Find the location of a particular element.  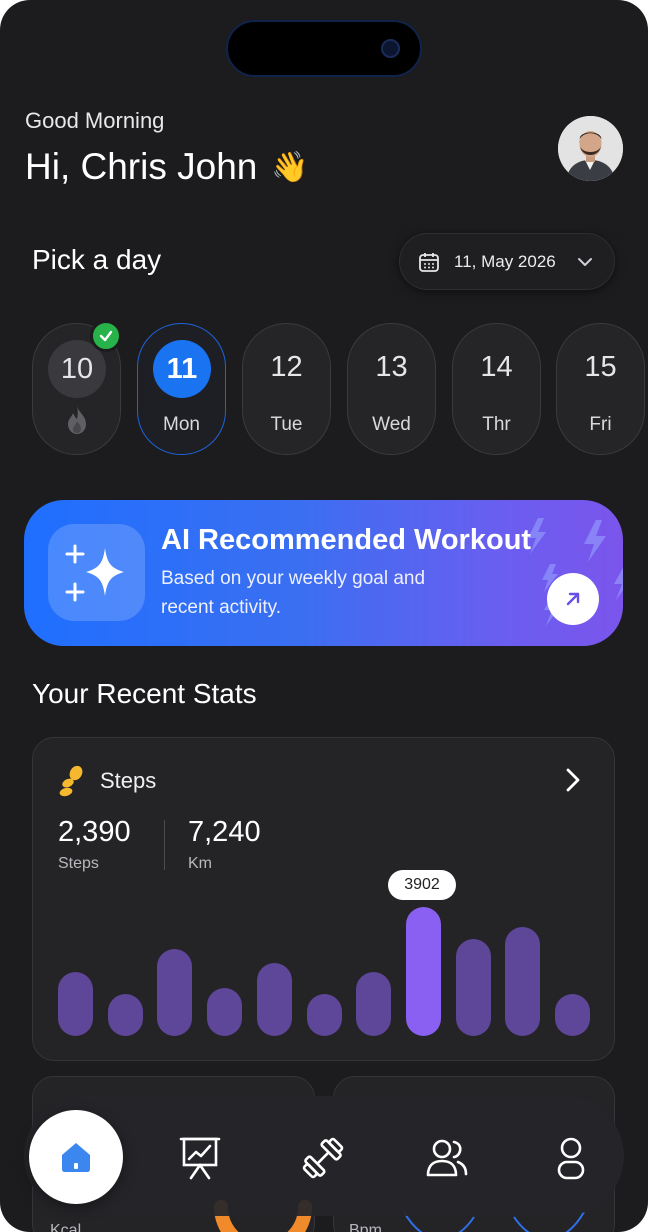

user-greeting-title: Hi, Chris John 👋 is located at coordinates (167, 167).